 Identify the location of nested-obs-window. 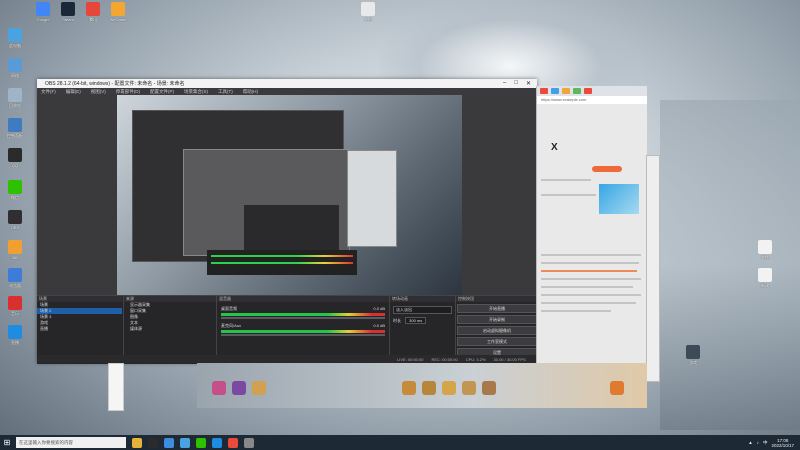
(241, 187).